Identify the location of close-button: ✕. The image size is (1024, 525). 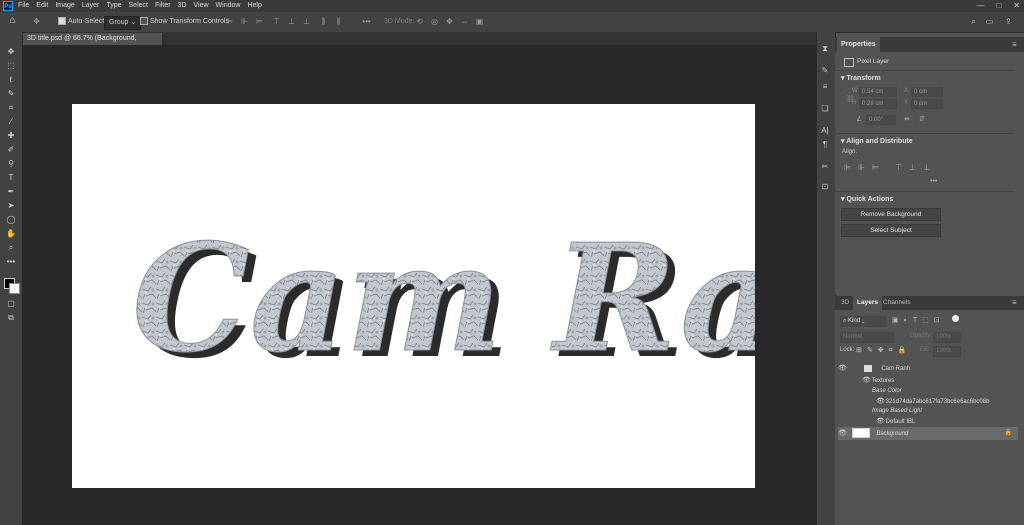
(1016, 6).